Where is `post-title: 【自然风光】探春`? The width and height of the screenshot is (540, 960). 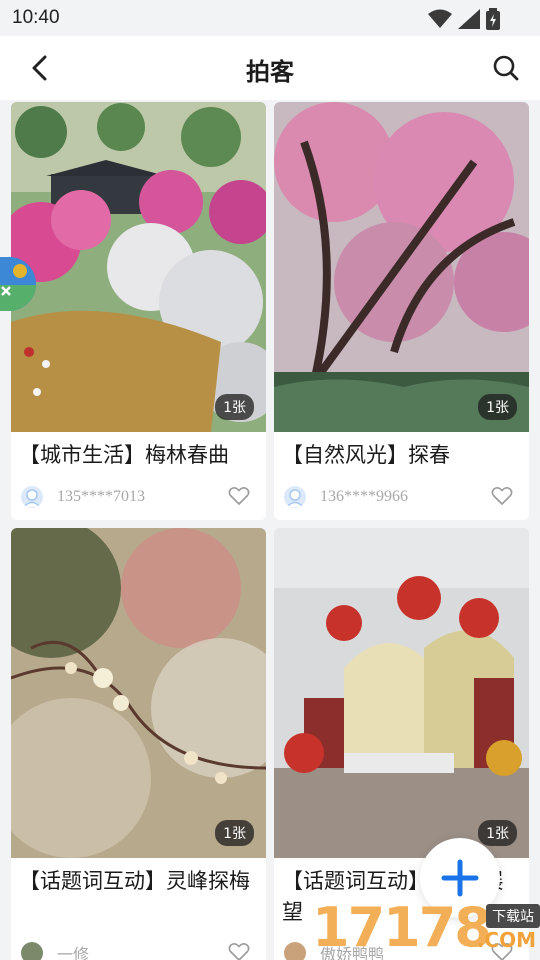
post-title: 【自然风光】探春 is located at coordinates (401, 455).